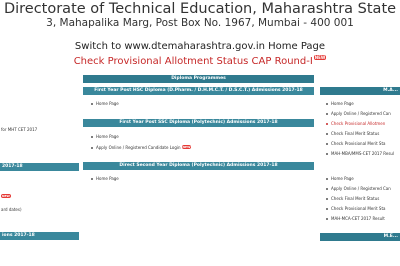  I want to click on left-bar-1: 2017-18, so click(39, 167).